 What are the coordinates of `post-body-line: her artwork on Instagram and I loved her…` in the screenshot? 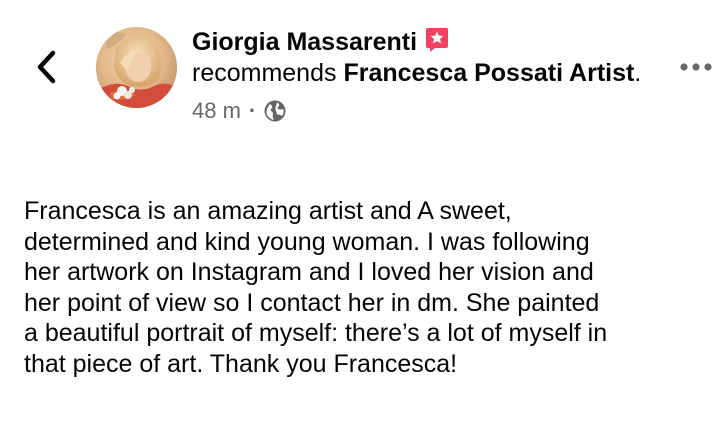 It's located at (309, 272).